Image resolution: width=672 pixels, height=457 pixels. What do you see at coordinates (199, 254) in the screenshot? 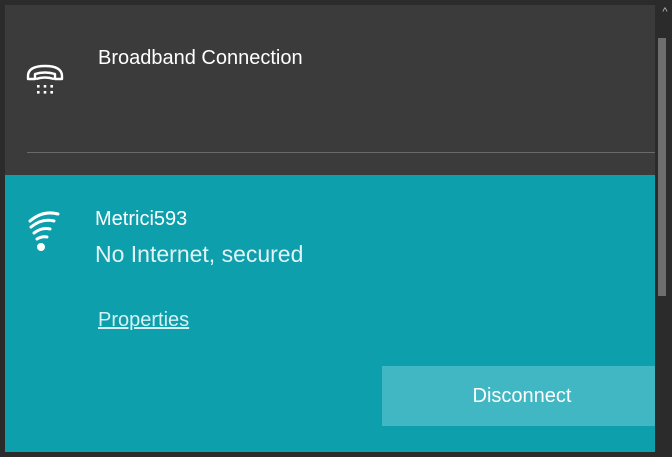
I see `network-status: No Internet, secured` at bounding box center [199, 254].